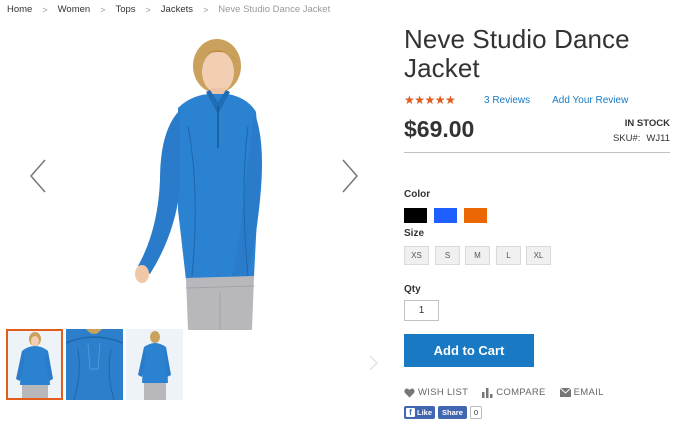  Describe the element at coordinates (38, 176) in the screenshot. I see `gallery-prev-arrow-icon` at that location.